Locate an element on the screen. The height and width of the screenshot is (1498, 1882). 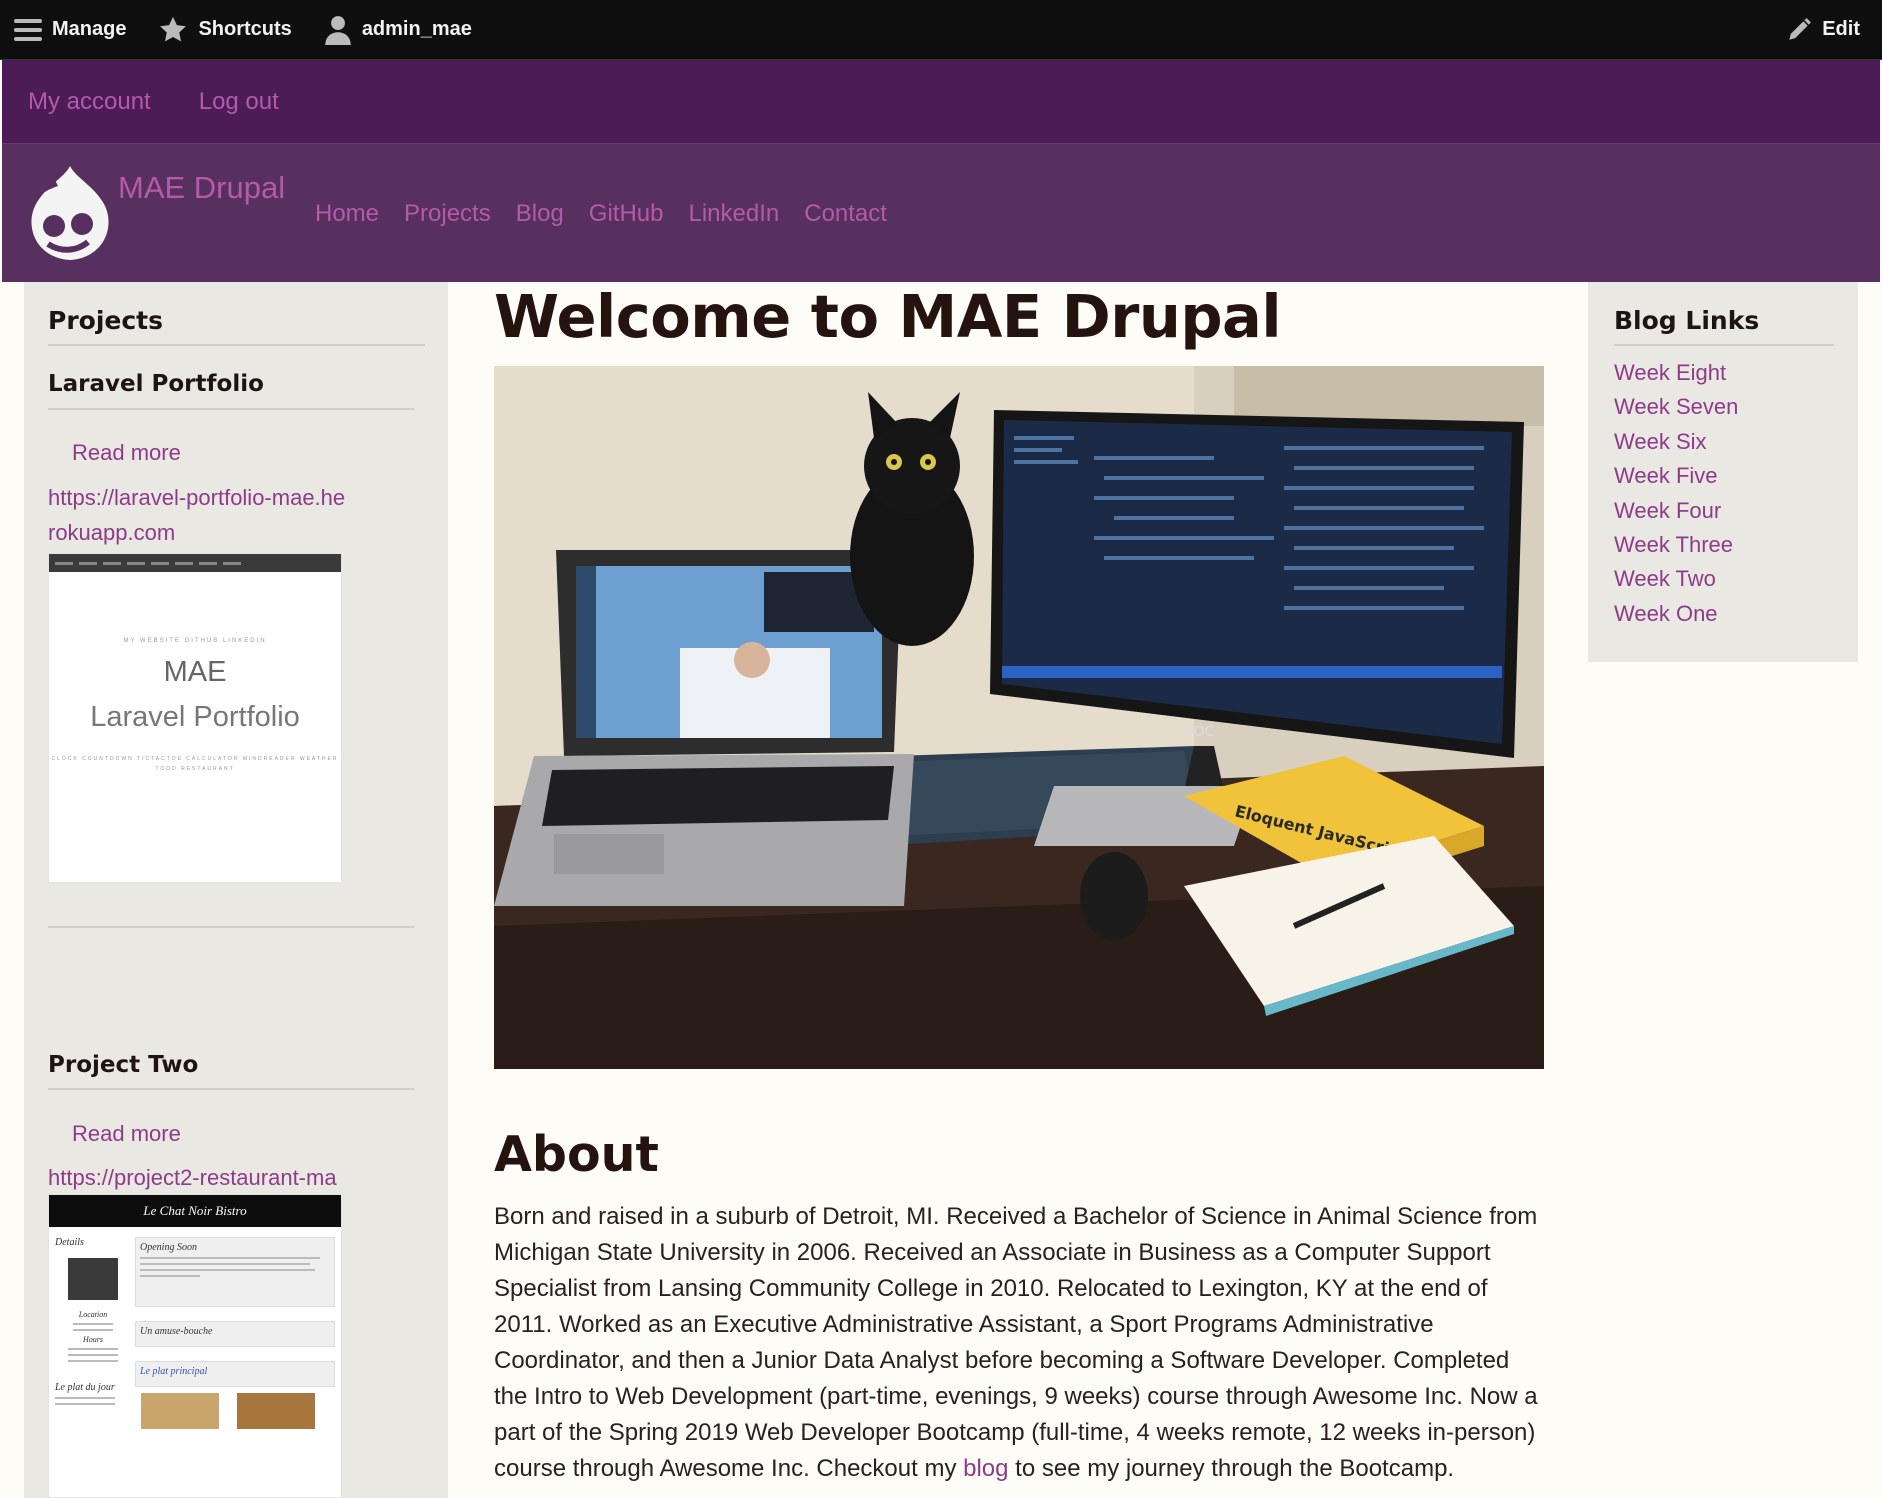
about-text-end: to see my journey through the Bootcamp. is located at coordinates (1231, 1468).